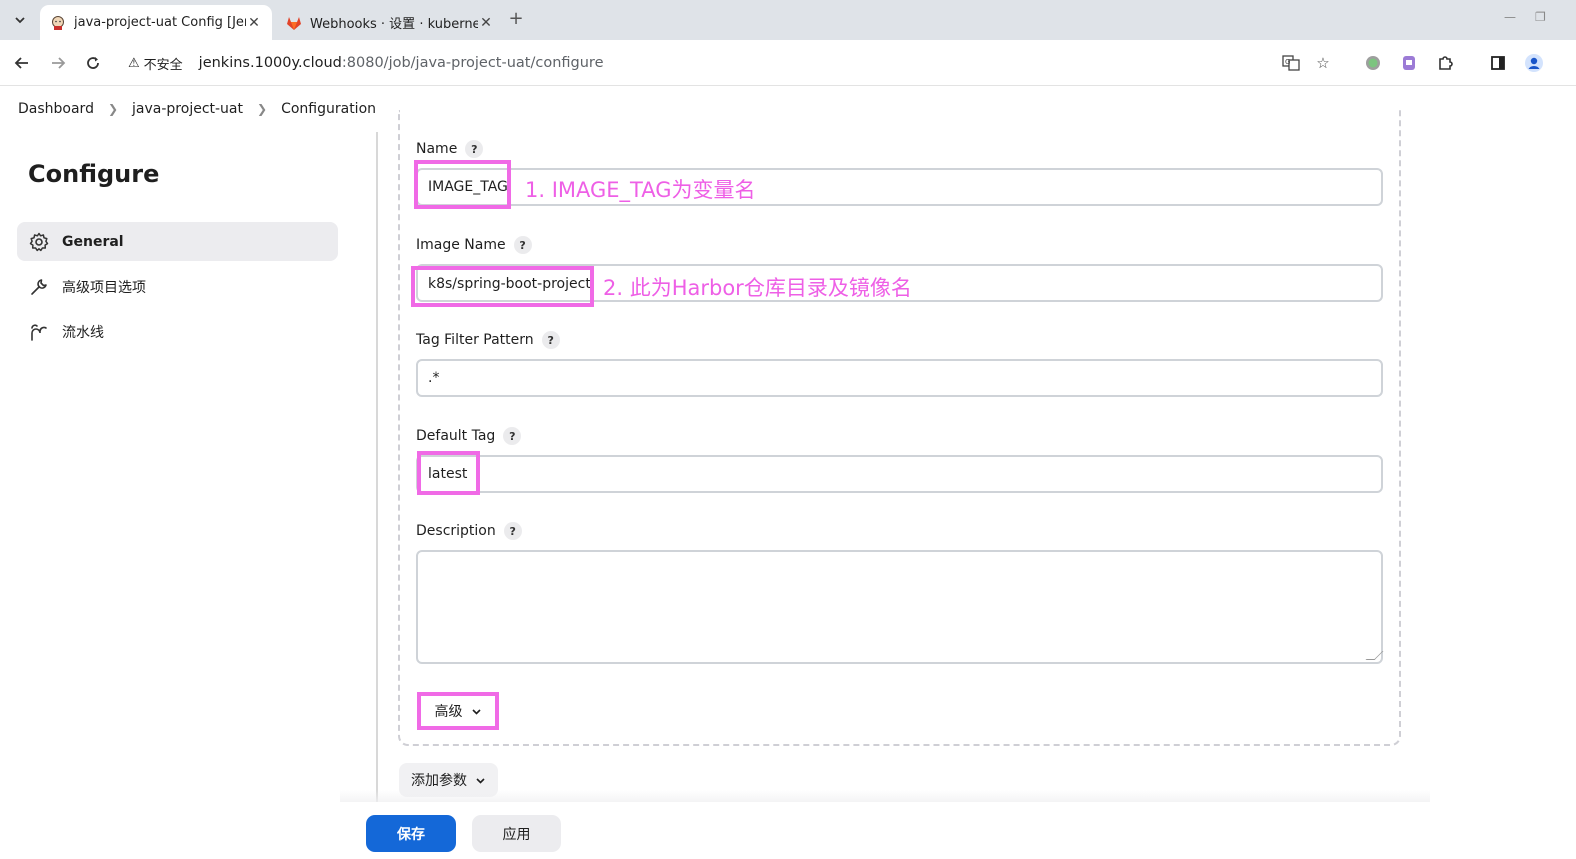 The height and width of the screenshot is (859, 1576). I want to click on gitlab-icon, so click(294, 23).